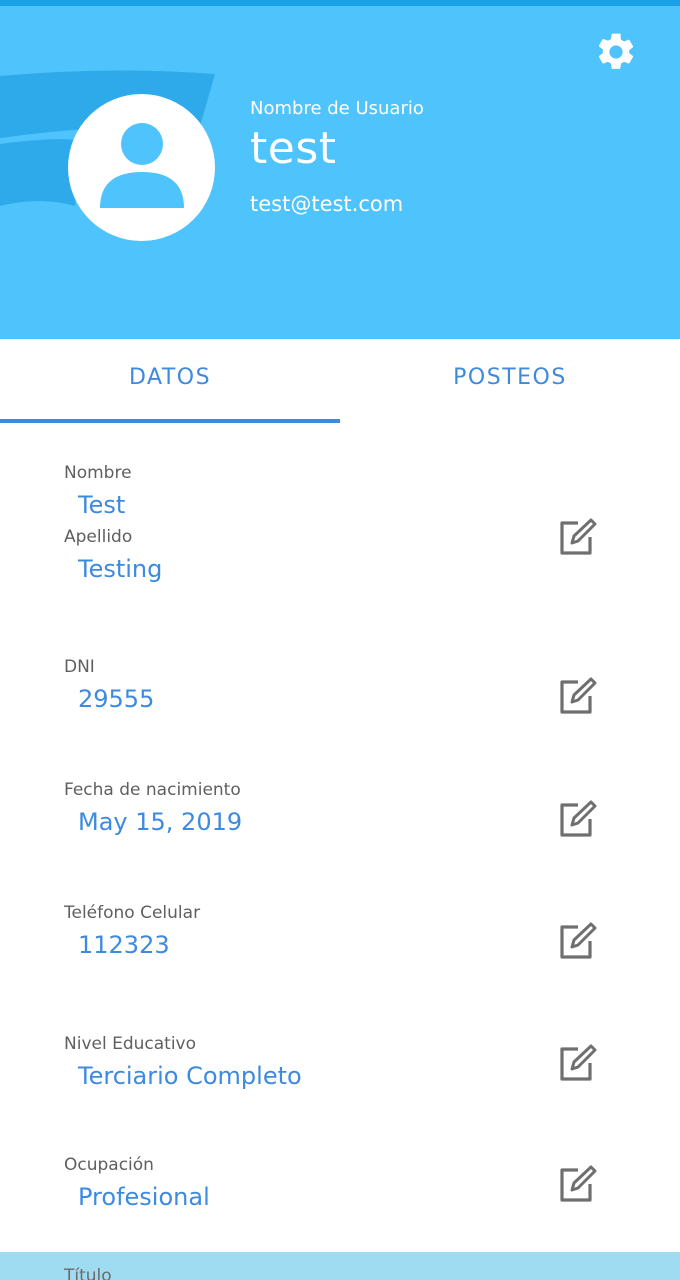 Image resolution: width=680 pixels, height=1280 pixels. Describe the element at coordinates (144, 1197) in the screenshot. I see `ocupacion-value: Profesional` at that location.